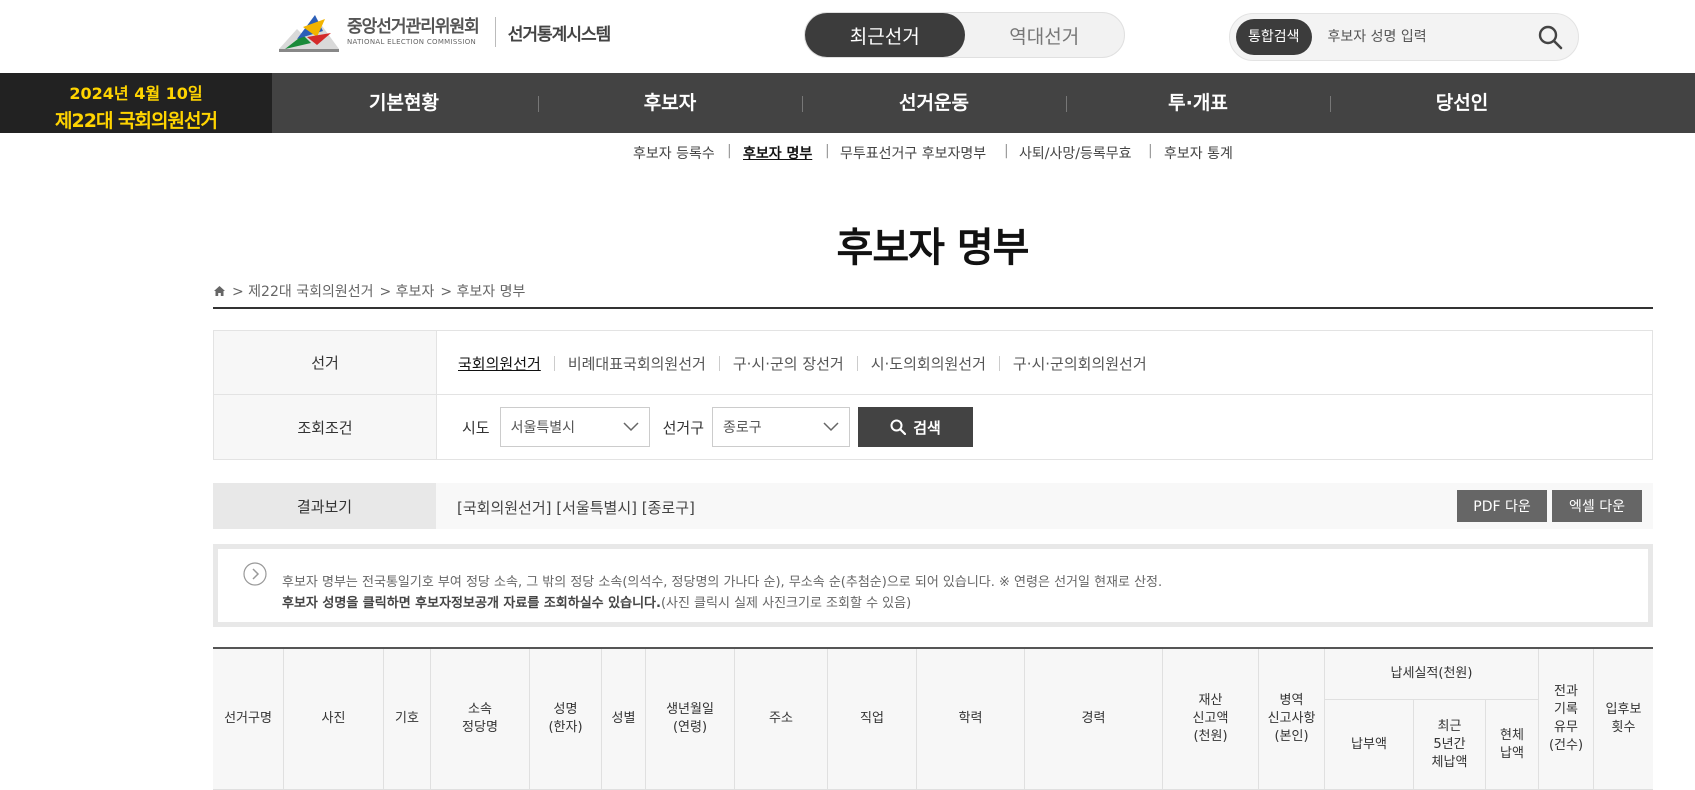  Describe the element at coordinates (781, 427) in the screenshot. I see `district-select: 종로구` at that location.